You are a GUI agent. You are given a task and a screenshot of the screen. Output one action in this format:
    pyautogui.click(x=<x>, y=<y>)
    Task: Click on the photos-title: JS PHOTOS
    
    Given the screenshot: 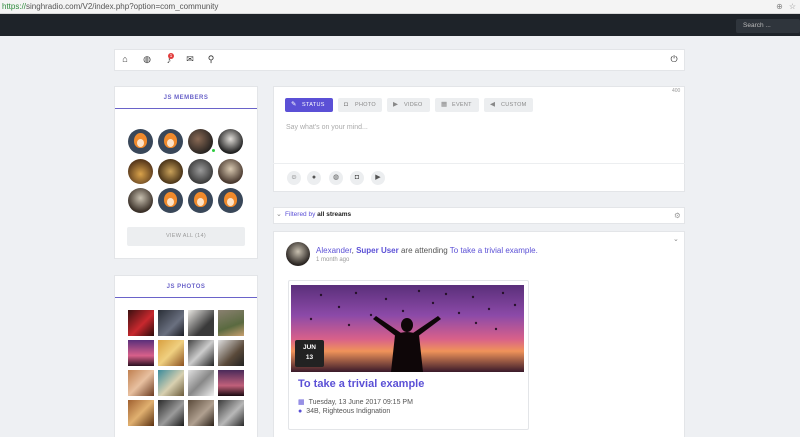 What is the action you would take?
    pyautogui.click(x=186, y=287)
    